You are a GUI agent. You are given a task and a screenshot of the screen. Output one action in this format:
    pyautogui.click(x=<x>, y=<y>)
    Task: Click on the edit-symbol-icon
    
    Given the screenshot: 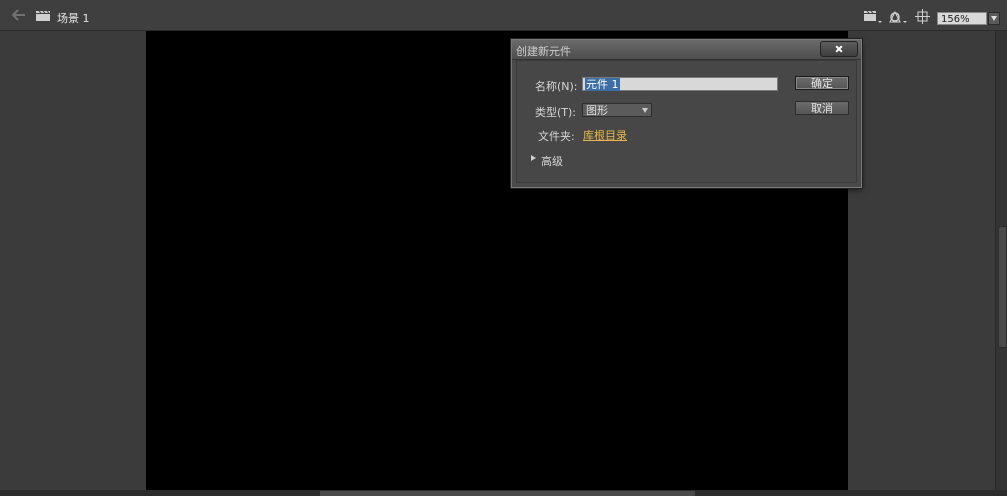 What is the action you would take?
    pyautogui.click(x=898, y=16)
    